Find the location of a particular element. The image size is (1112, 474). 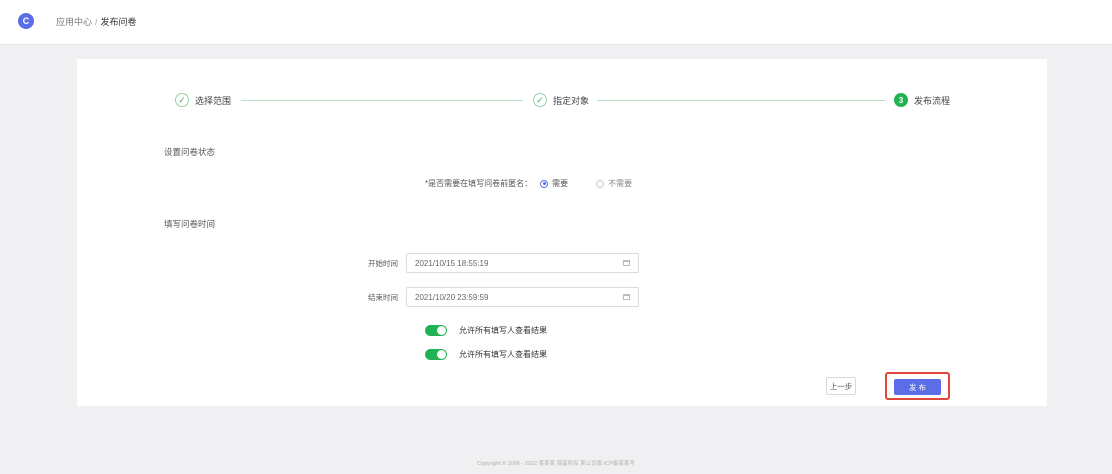

end-time-input: 2021/10/20 23:59:59 is located at coordinates (522, 297).